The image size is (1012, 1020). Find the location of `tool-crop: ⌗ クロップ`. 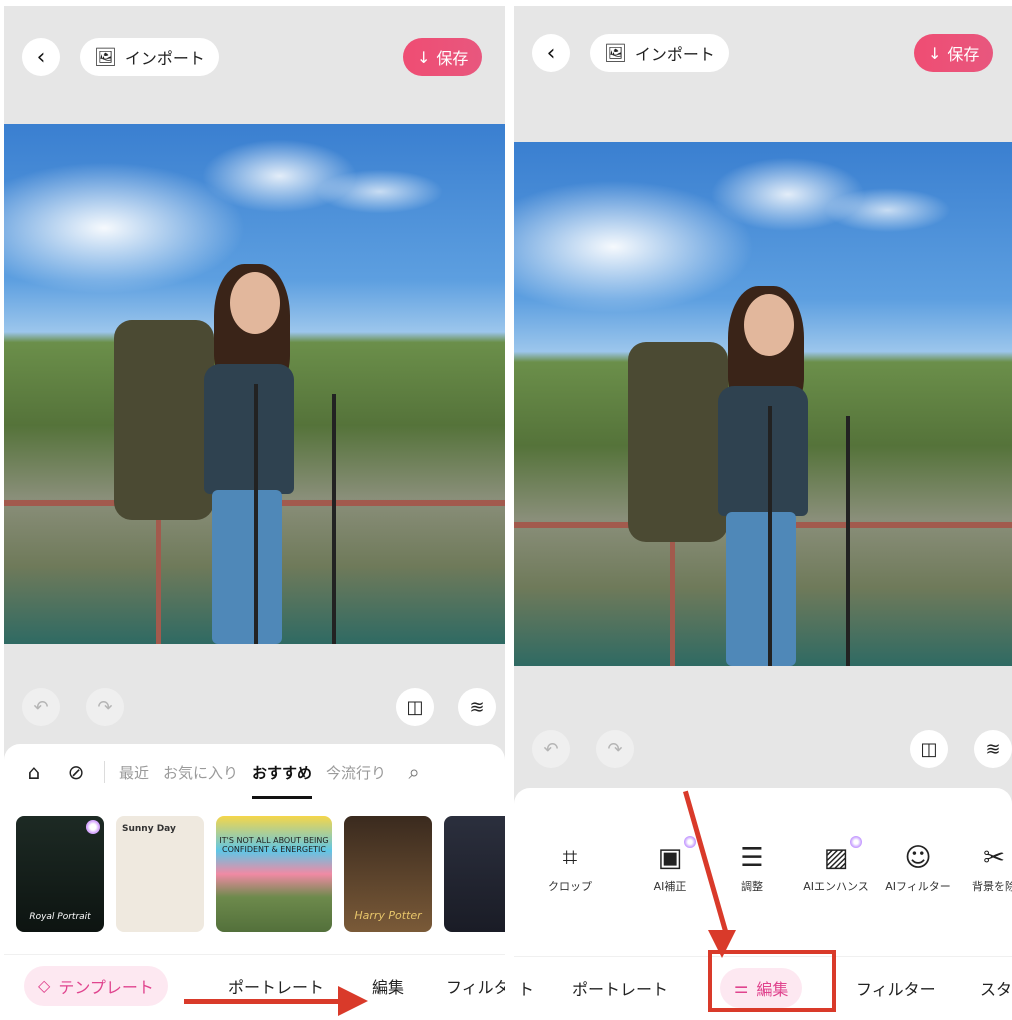

tool-crop: ⌗ クロップ is located at coordinates (570, 866).